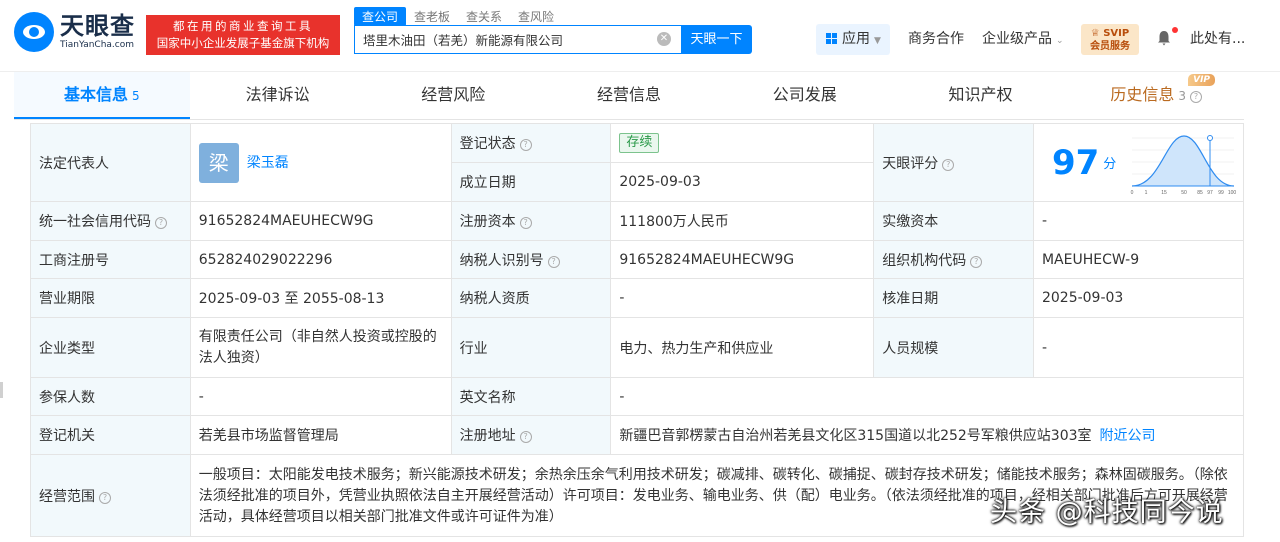 The width and height of the screenshot is (1280, 542). I want to click on reg-address-value: 新疆巴音郭楞蒙古自治州若羌县文化区315国道以北252号军粮供应站303室, so click(855, 436).